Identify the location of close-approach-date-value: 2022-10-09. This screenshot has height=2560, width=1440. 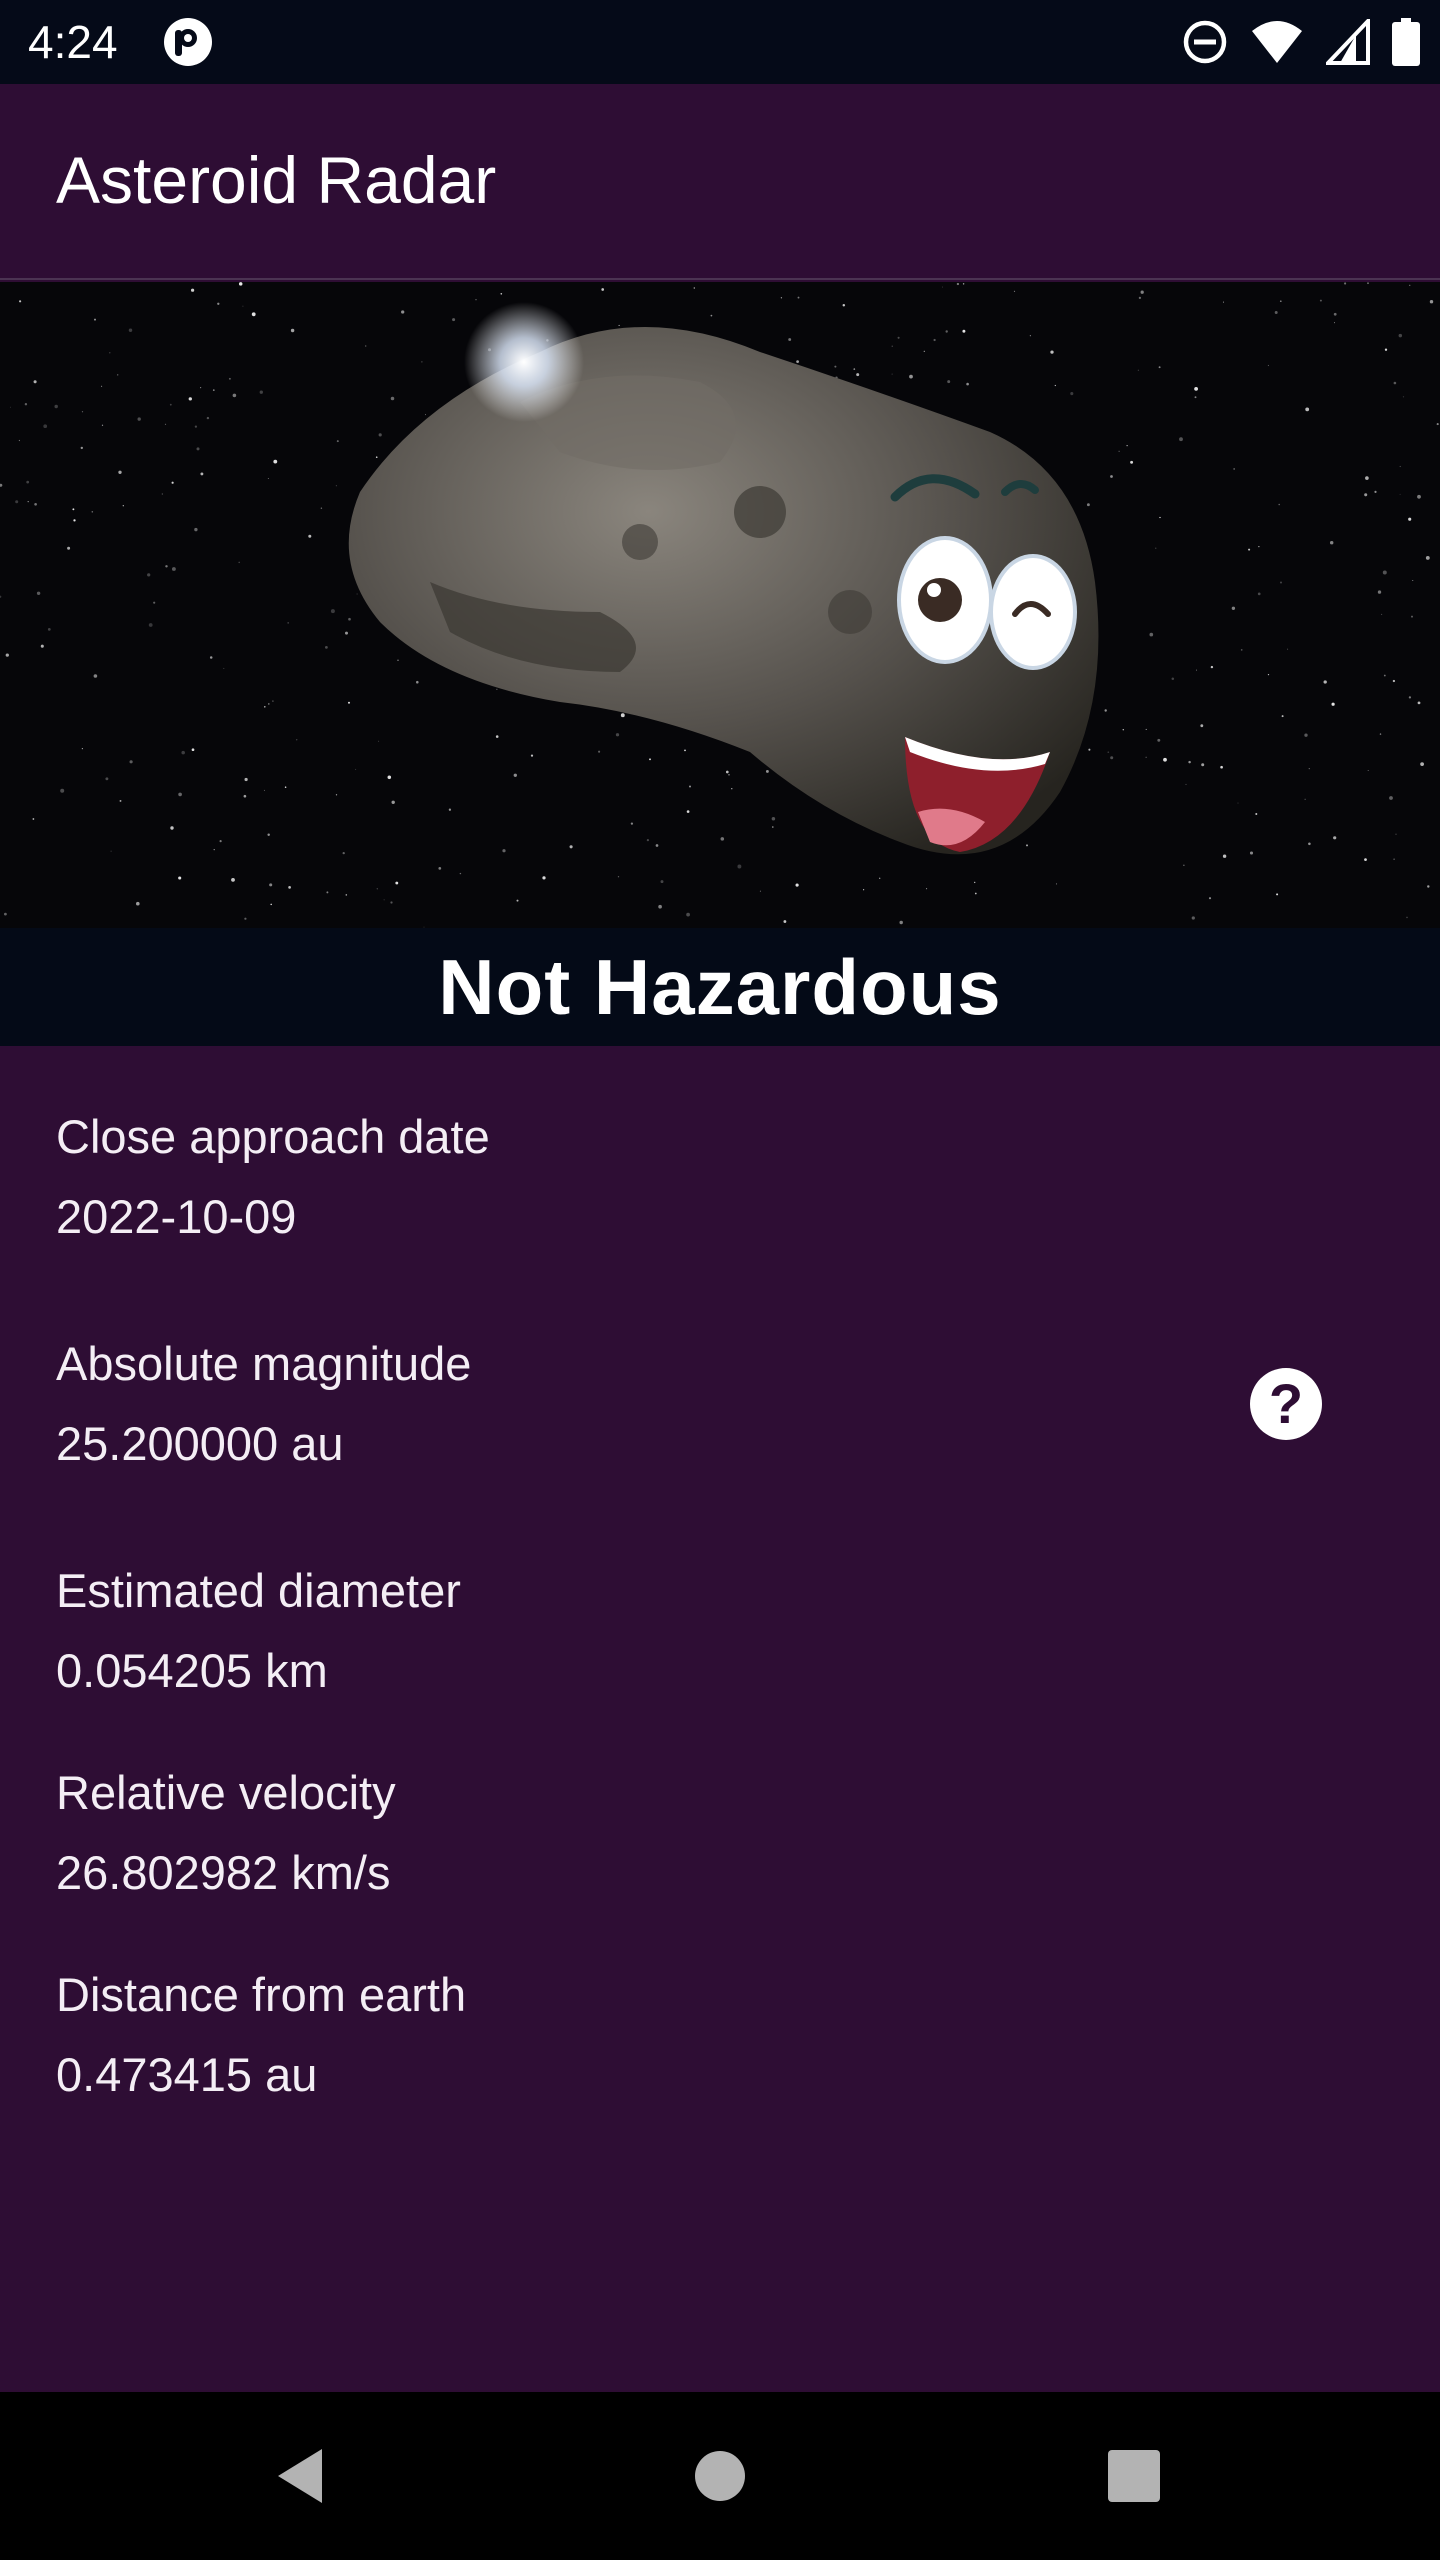
(176, 1216).